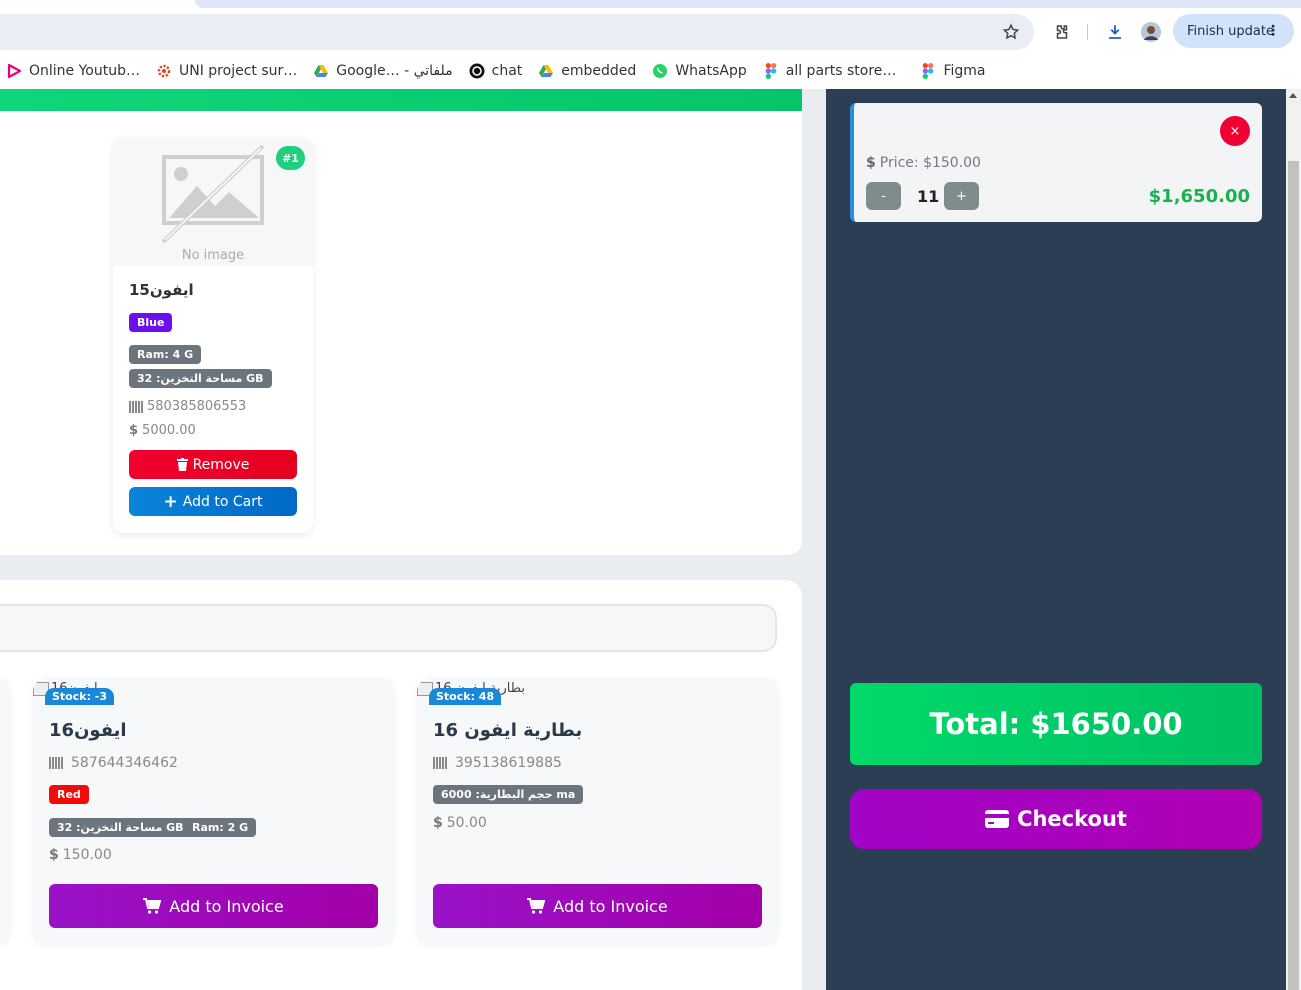  I want to click on checkout-button: Checkout, so click(1056, 819).